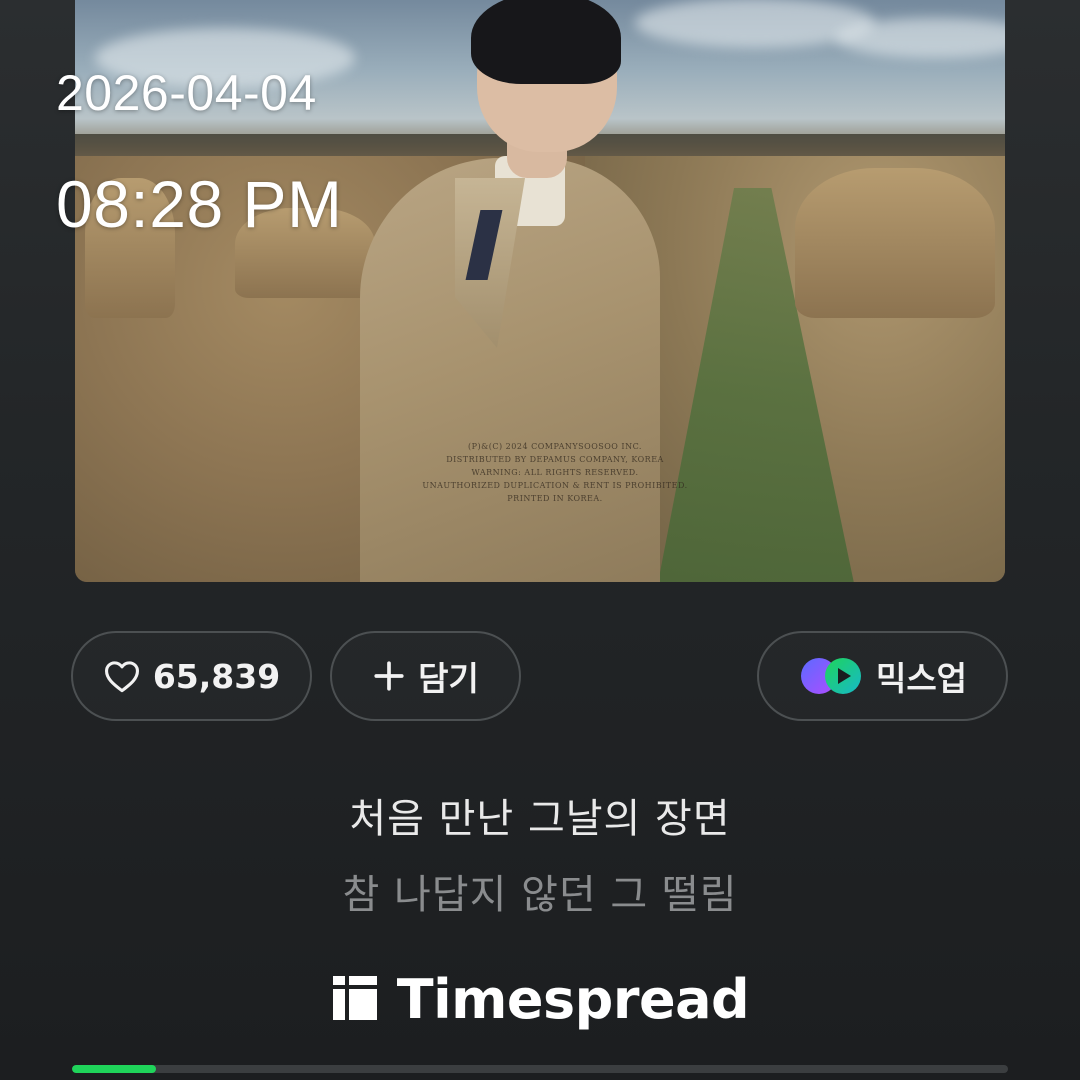 This screenshot has height=1080, width=1080. What do you see at coordinates (355, 1000) in the screenshot?
I see `timespread-logo-icon` at bounding box center [355, 1000].